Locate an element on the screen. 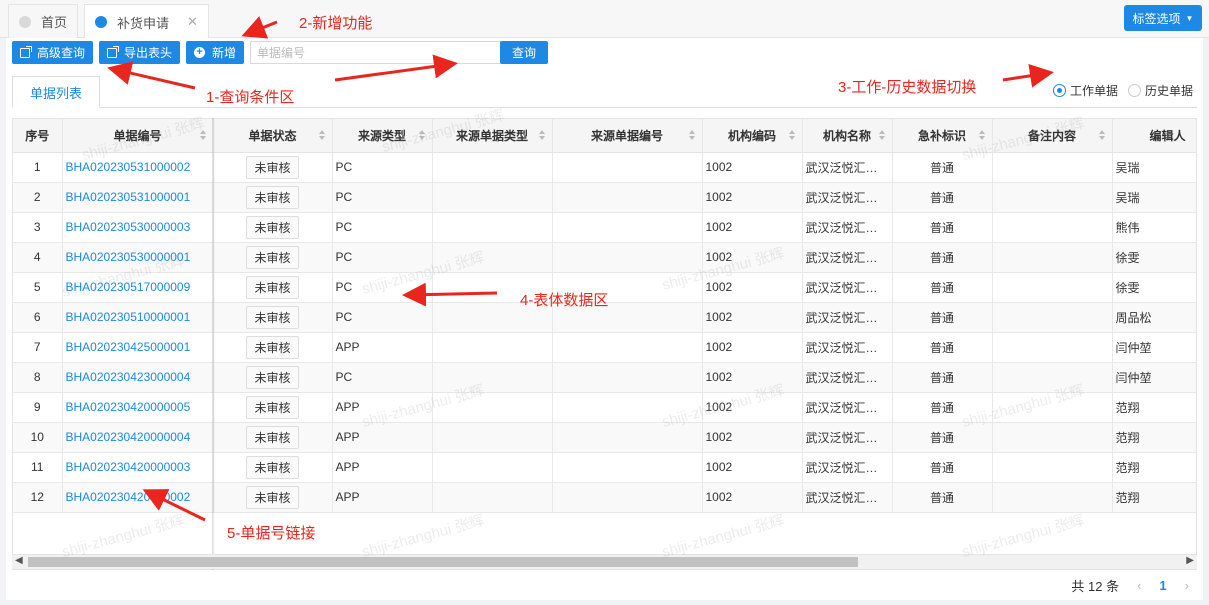 The image size is (1209, 605). source-type-cell: APP is located at coordinates (382, 347).